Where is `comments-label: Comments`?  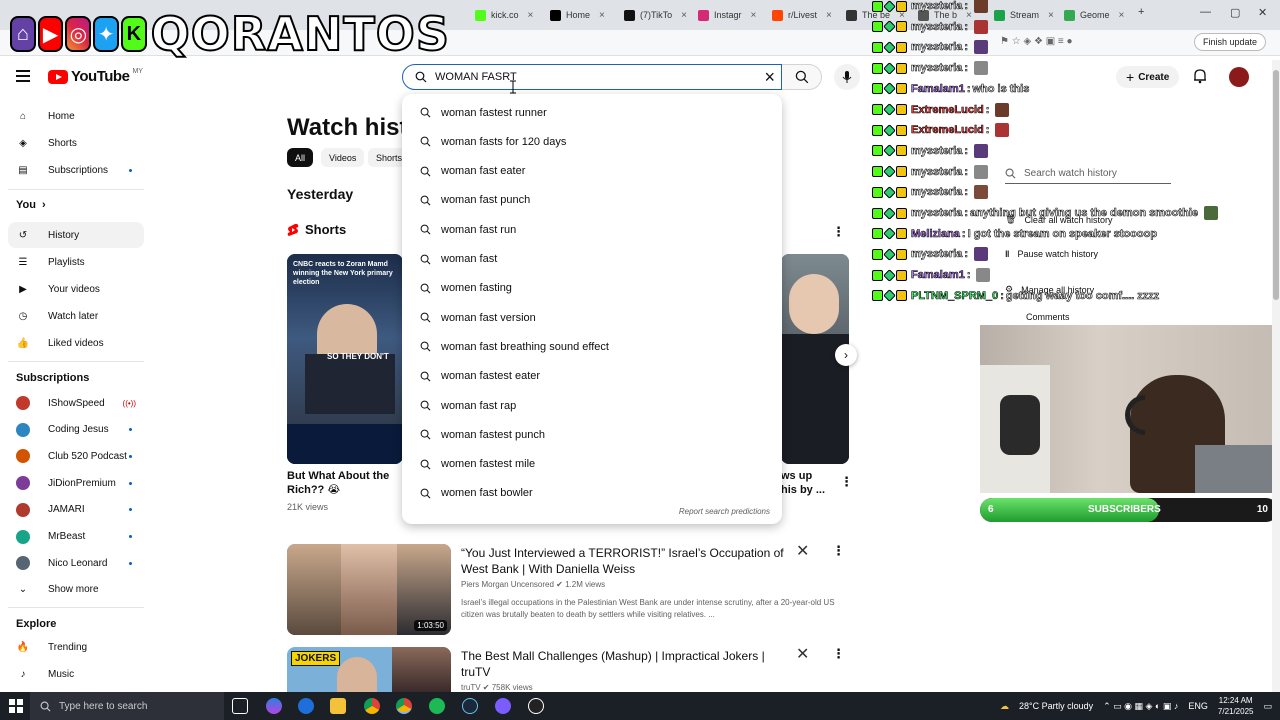
comments-label: Comments is located at coordinates (1048, 317).